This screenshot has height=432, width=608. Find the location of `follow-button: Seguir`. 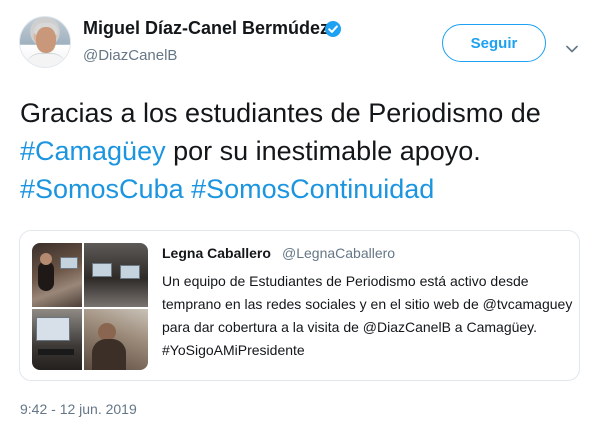

follow-button: Seguir is located at coordinates (494, 43).